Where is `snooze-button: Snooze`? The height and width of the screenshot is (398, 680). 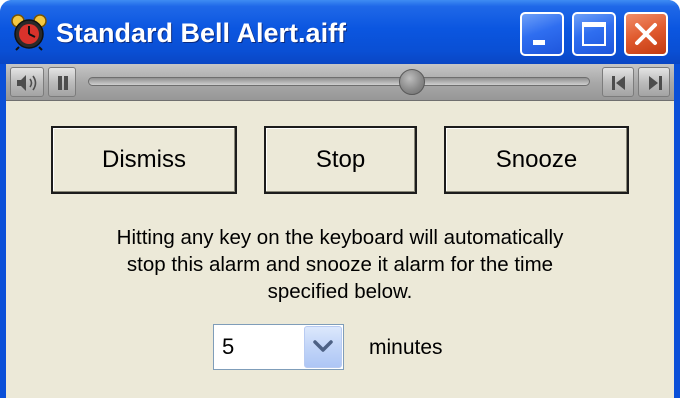
snooze-button: Snooze is located at coordinates (536, 160).